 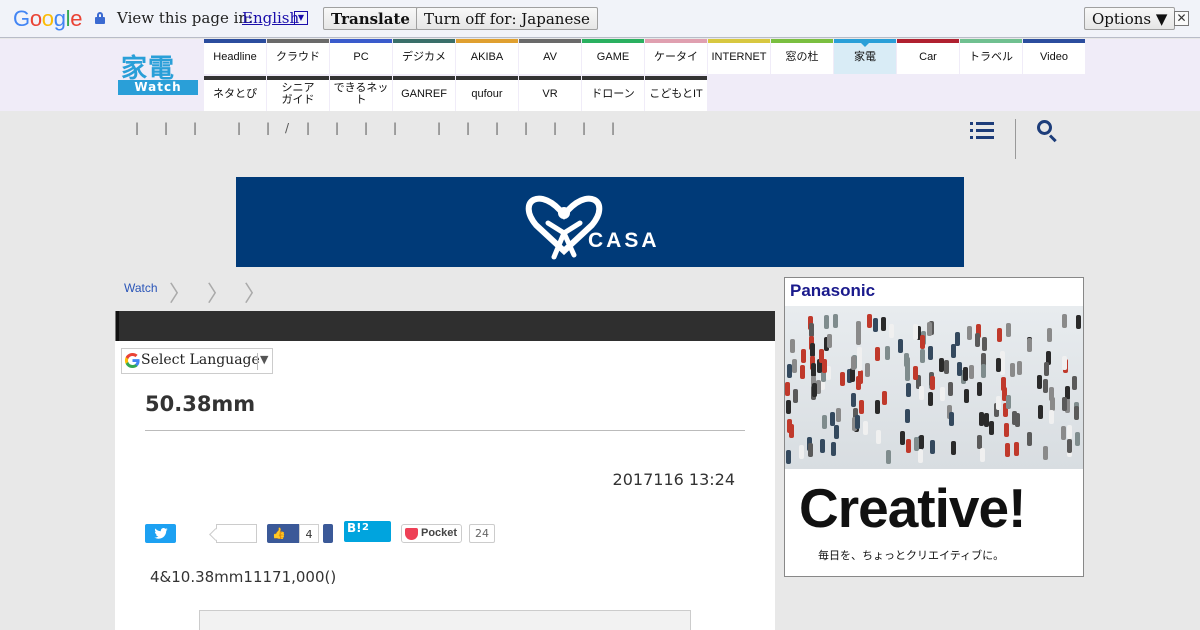 I want to click on hatena-label: B!, so click(x=354, y=528).